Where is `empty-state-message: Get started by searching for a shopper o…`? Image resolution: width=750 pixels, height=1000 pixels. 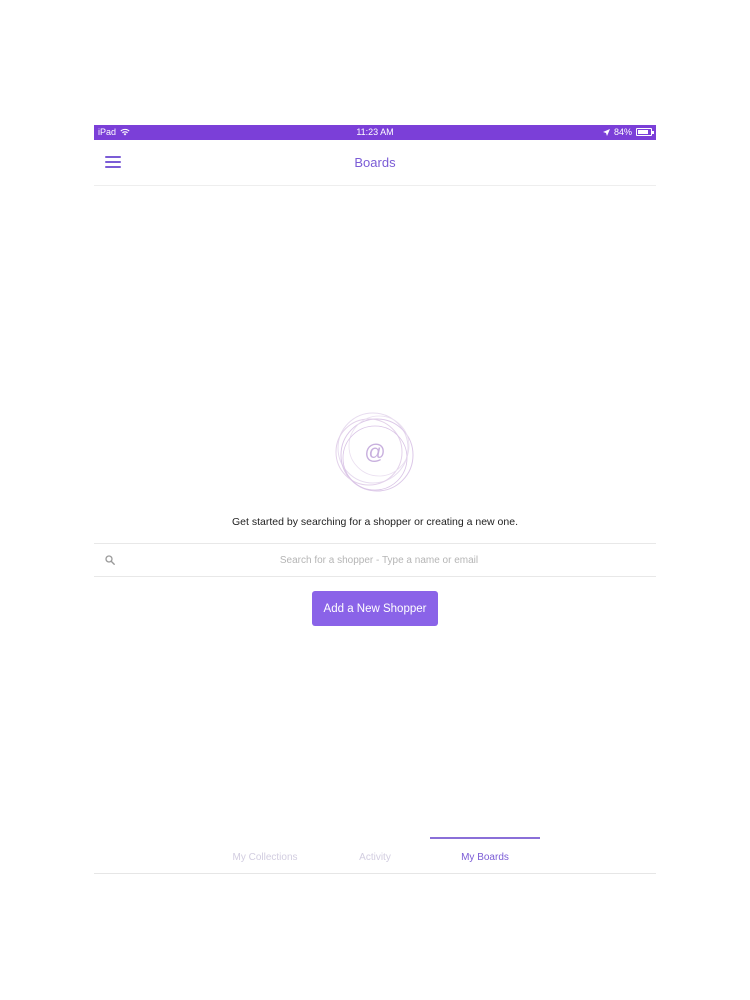
empty-state-message: Get started by searching for a shopper o… is located at coordinates (375, 522).